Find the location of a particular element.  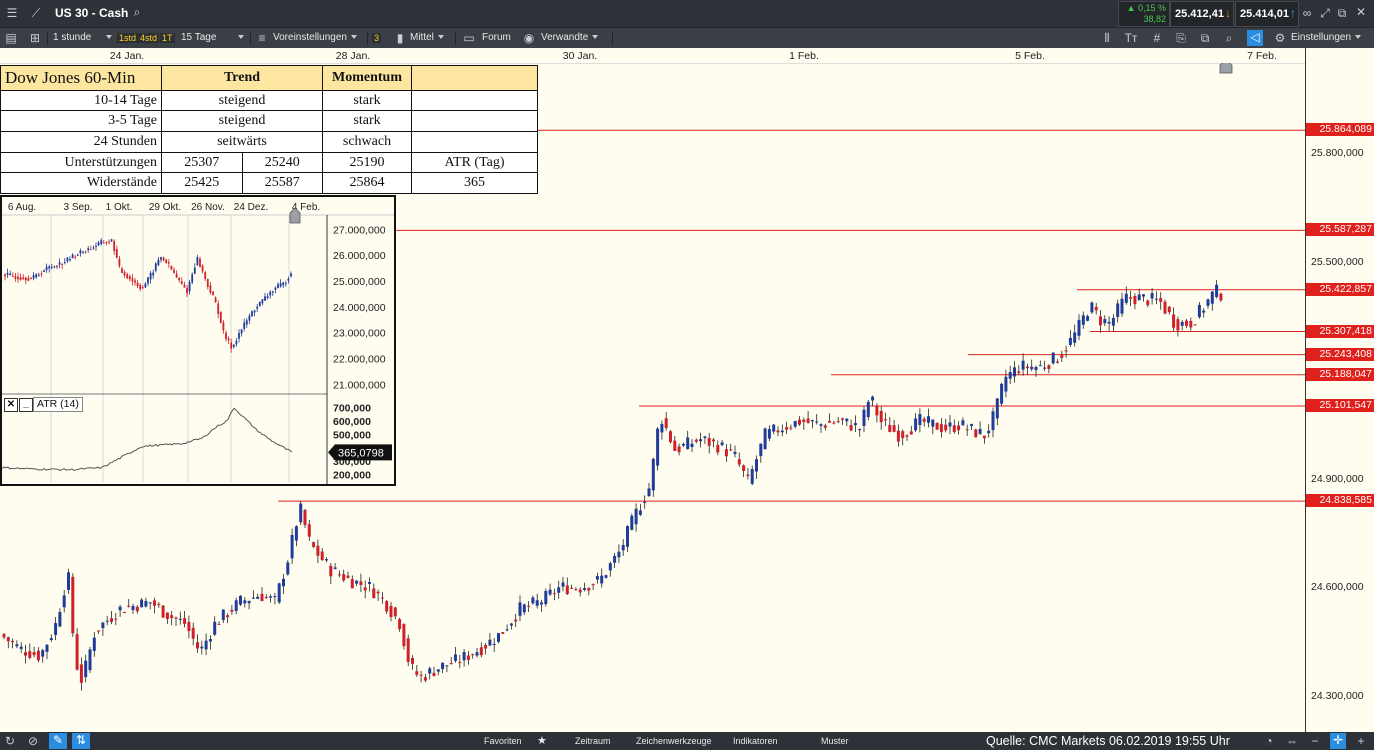

atr-indicator-label: ATR (14) is located at coordinates (58, 404).